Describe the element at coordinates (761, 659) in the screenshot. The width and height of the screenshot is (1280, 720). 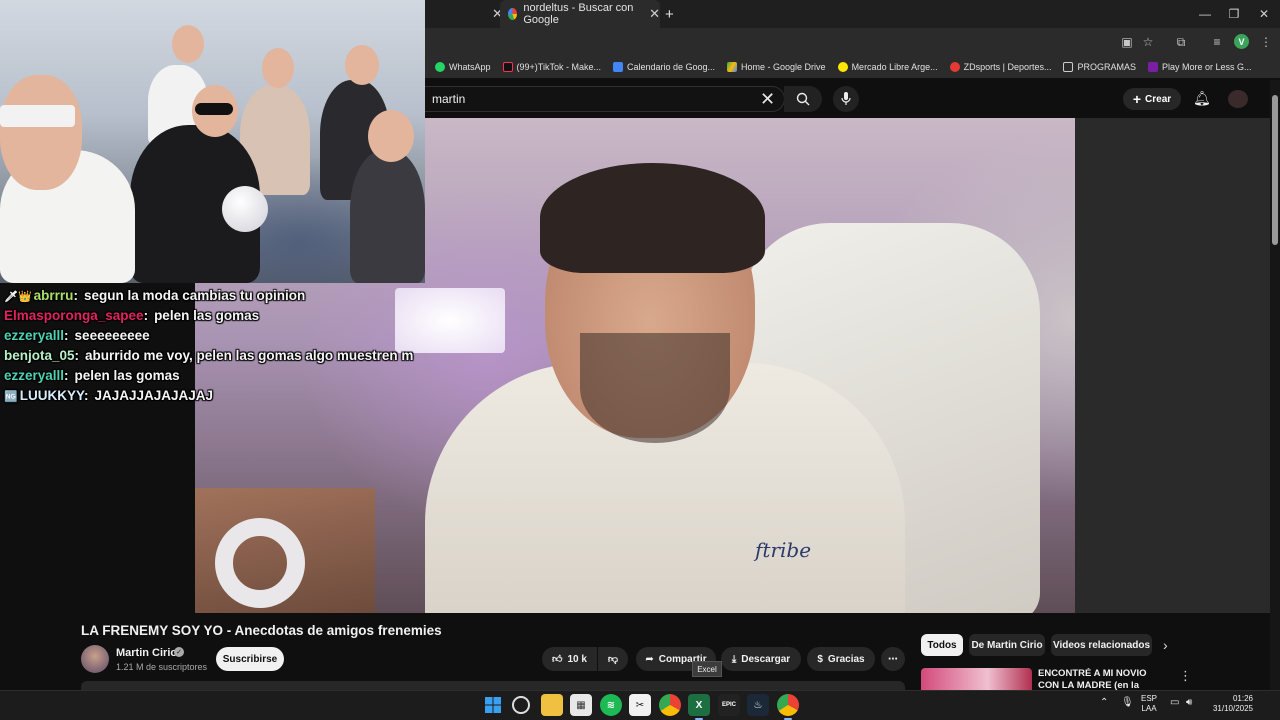
I see `download-button: ⤓ Descargar` at that location.